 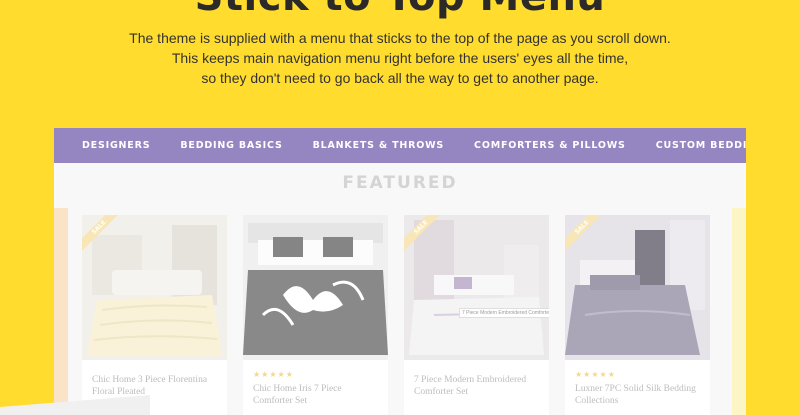 I want to click on page-headline: Stick to Top Menu, so click(x=400, y=10).